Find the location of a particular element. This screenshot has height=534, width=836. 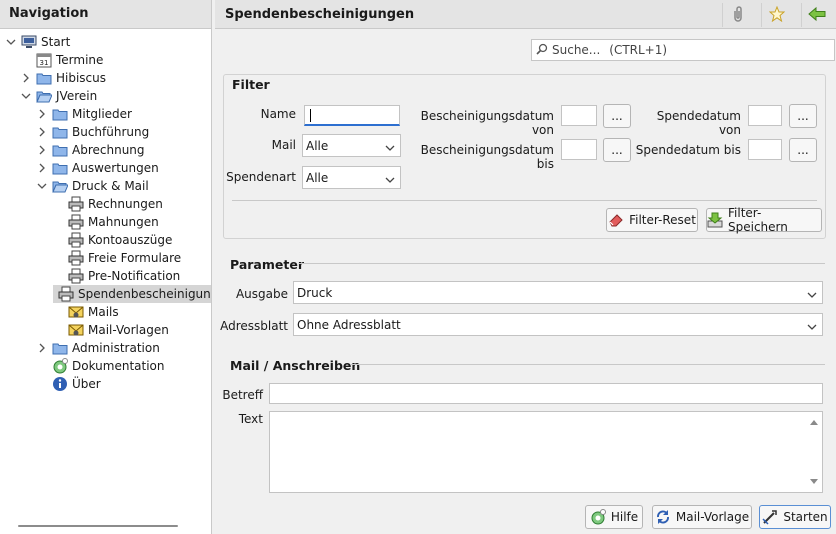

bescheinigungsdatum-von-input is located at coordinates (579, 115).